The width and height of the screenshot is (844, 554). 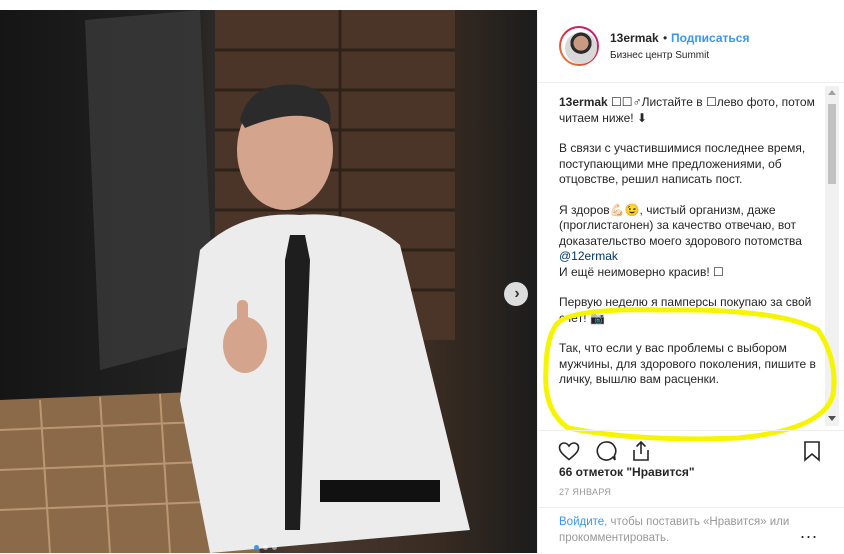 What do you see at coordinates (585, 492) in the screenshot?
I see `post-date: 27 ЯНВАРЯ` at bounding box center [585, 492].